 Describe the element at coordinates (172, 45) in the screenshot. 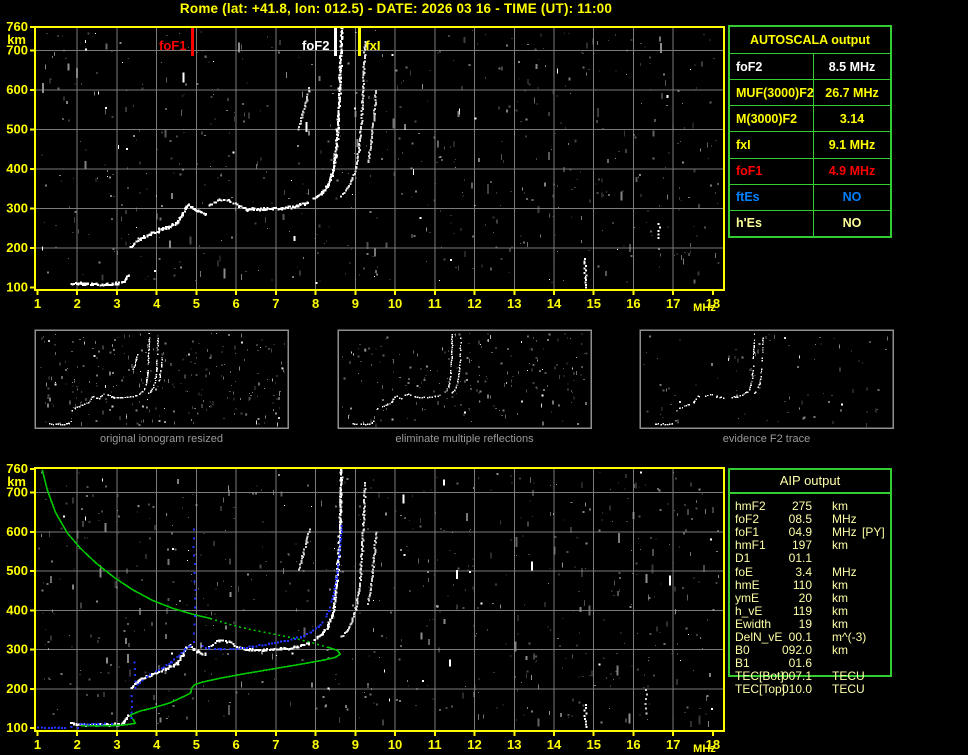

I see `marker-label-foF1: foF1` at that location.